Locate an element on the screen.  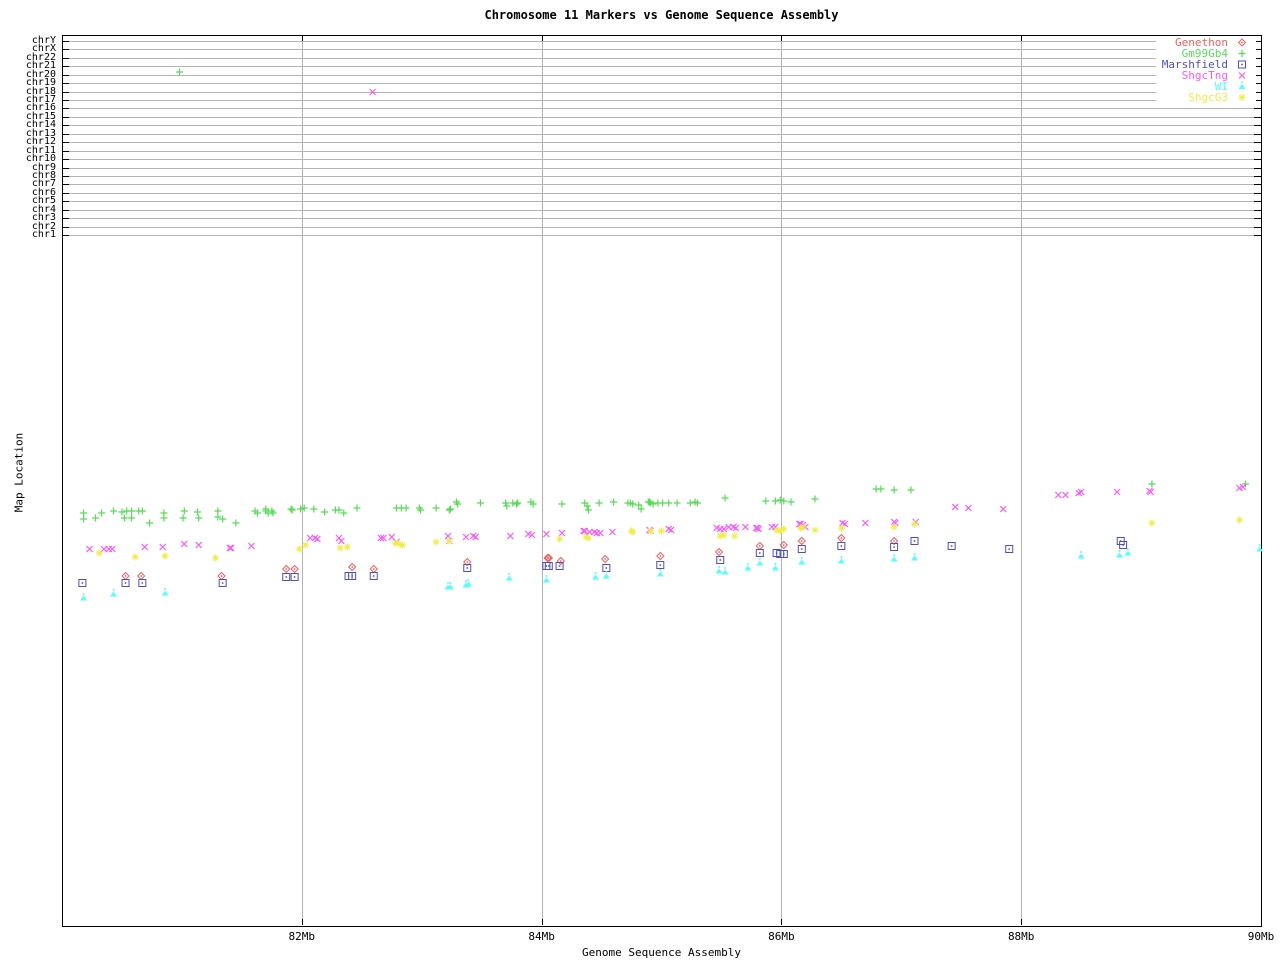
legend: Genethon Gm99Gb4 Marshfield ShgcTng WI ShgcG3 is located at coordinates (1205, 70).